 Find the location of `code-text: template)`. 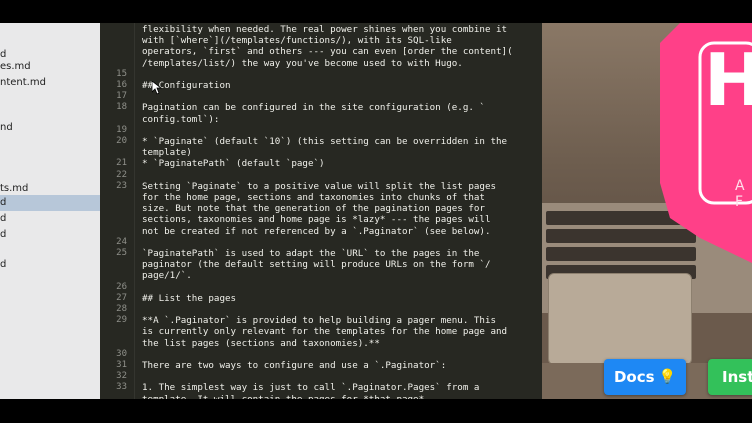

code-text: template) is located at coordinates (339, 152).